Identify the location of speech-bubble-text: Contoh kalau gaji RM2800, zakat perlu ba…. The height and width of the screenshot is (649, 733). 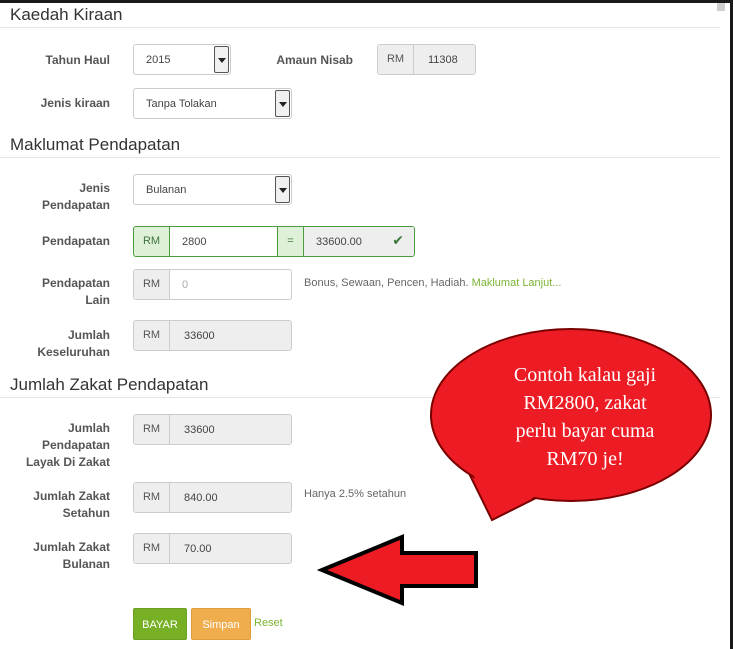
(585, 417).